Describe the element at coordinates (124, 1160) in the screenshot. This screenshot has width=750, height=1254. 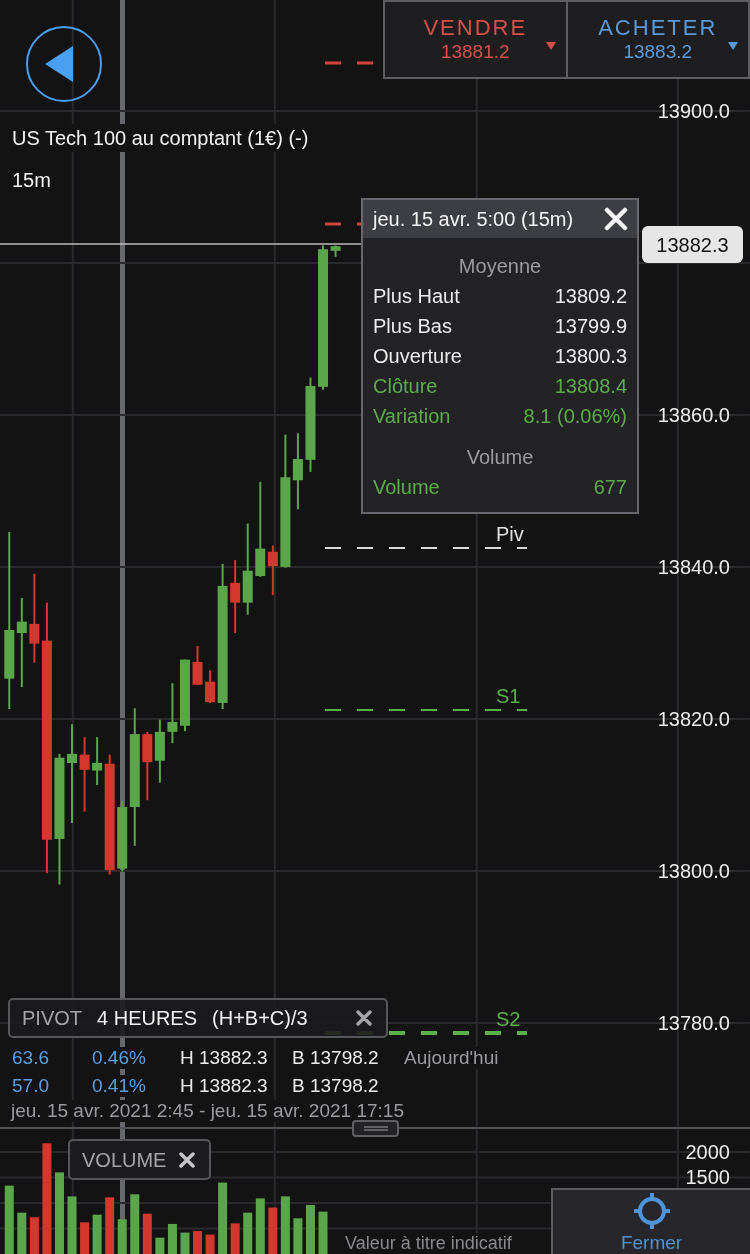
I see `legend-name: VOLUME` at that location.